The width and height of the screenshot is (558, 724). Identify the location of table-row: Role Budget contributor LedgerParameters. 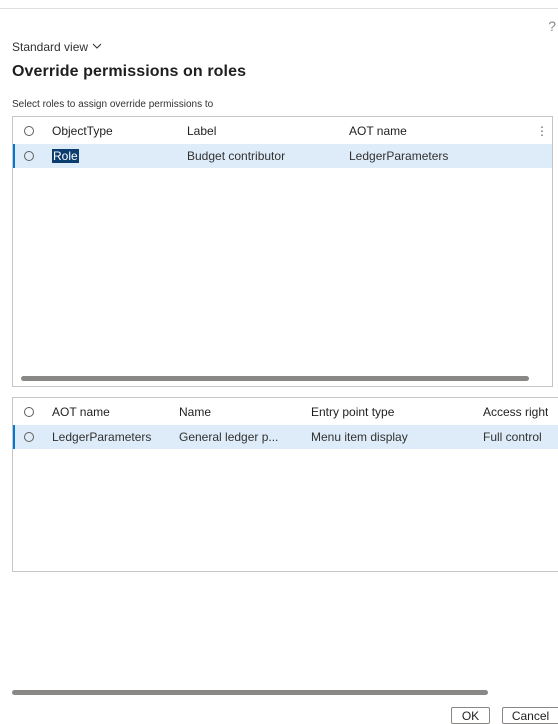
(282, 156).